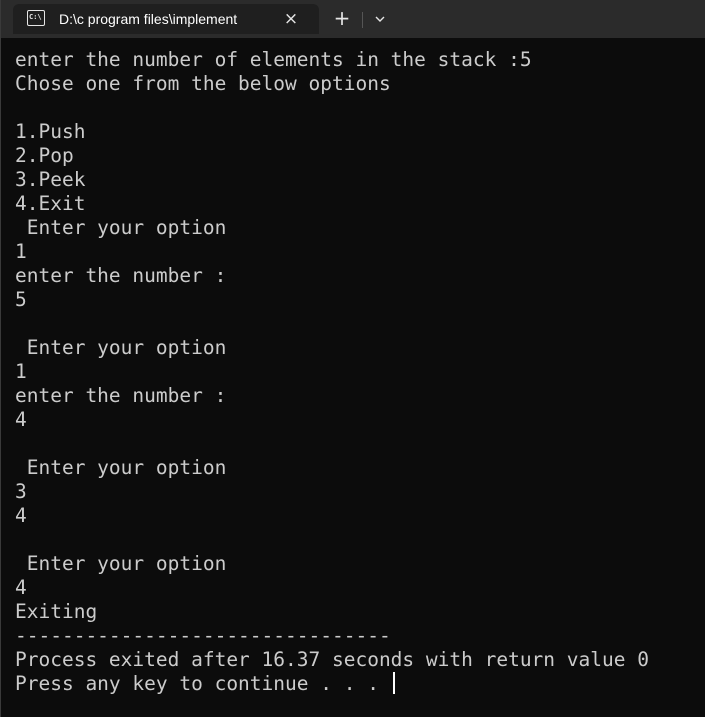 Image resolution: width=705 pixels, height=717 pixels. Describe the element at coordinates (342, 19) in the screenshot. I see `new-tab-button: +` at that location.